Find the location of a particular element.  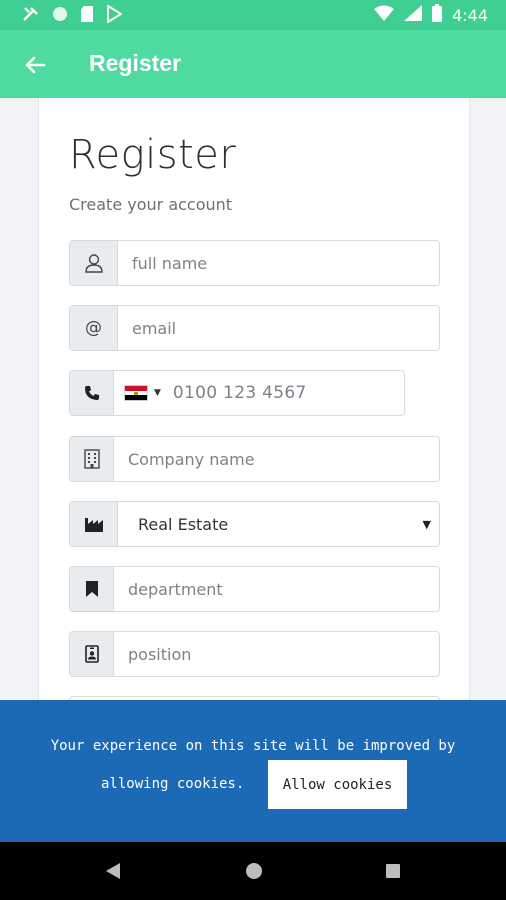

phone-addon is located at coordinates (92, 393).